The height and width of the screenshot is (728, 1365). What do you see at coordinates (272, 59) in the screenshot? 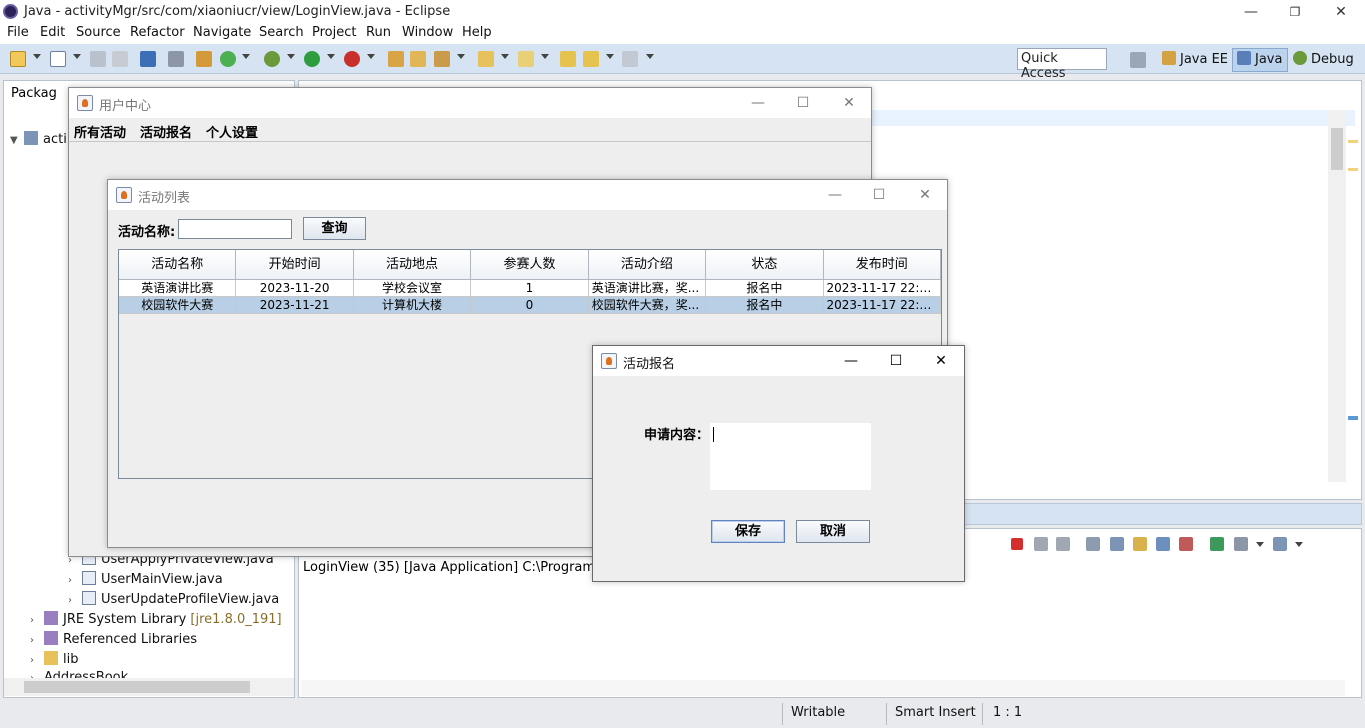
I see `debug-icon` at bounding box center [272, 59].